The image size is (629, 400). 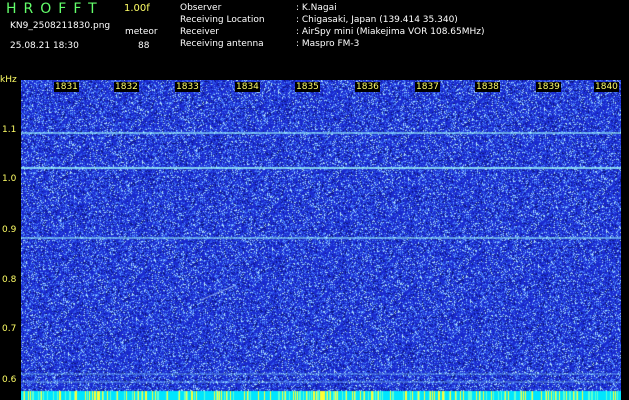 What do you see at coordinates (141, 32) in the screenshot?
I see `meteor-label: meteor` at bounding box center [141, 32].